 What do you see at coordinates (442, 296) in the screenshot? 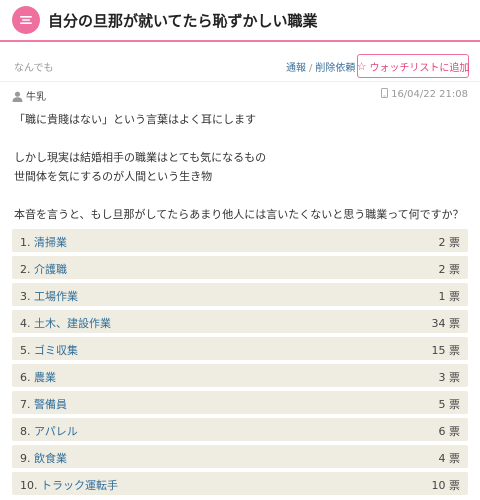
I see `vote-count: 1` at bounding box center [442, 296].